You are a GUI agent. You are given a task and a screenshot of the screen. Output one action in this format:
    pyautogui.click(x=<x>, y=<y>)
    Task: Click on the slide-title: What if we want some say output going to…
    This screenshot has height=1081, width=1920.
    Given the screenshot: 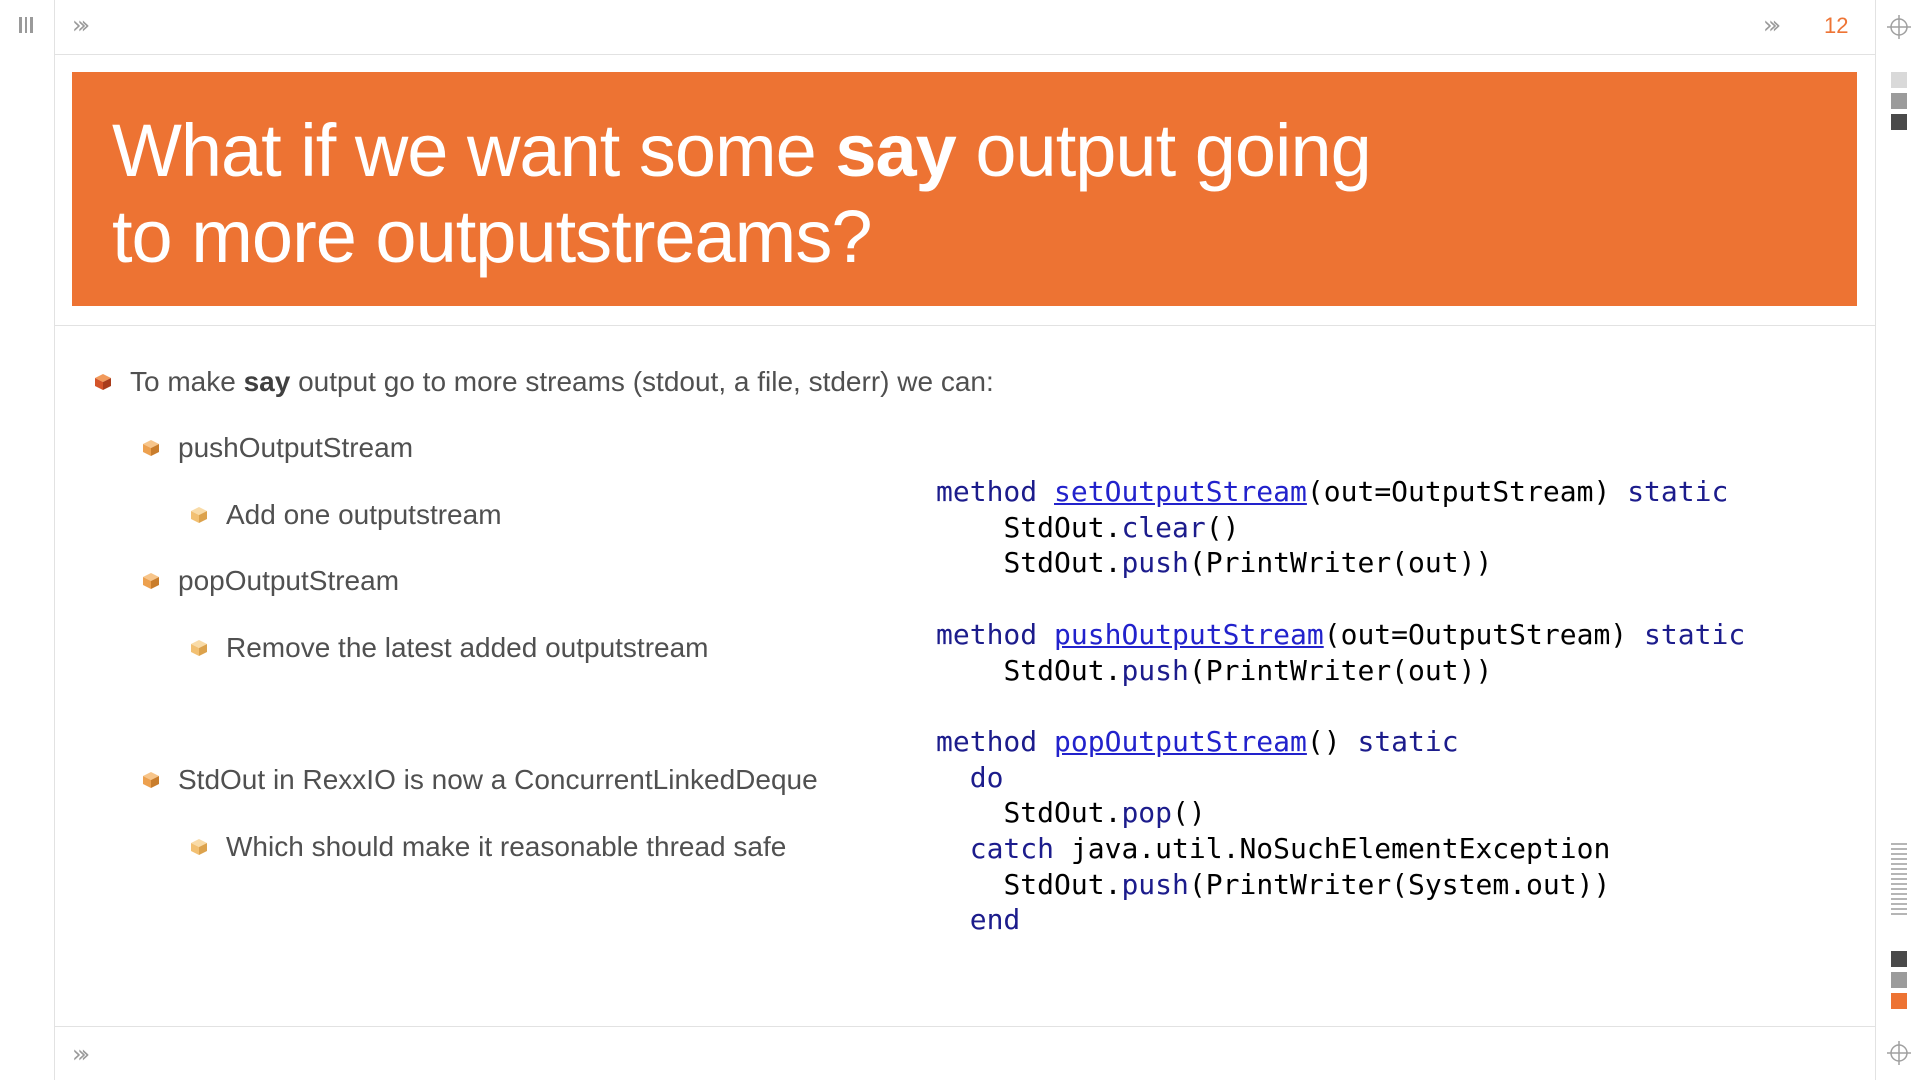 What is the action you would take?
    pyautogui.click(x=742, y=193)
    